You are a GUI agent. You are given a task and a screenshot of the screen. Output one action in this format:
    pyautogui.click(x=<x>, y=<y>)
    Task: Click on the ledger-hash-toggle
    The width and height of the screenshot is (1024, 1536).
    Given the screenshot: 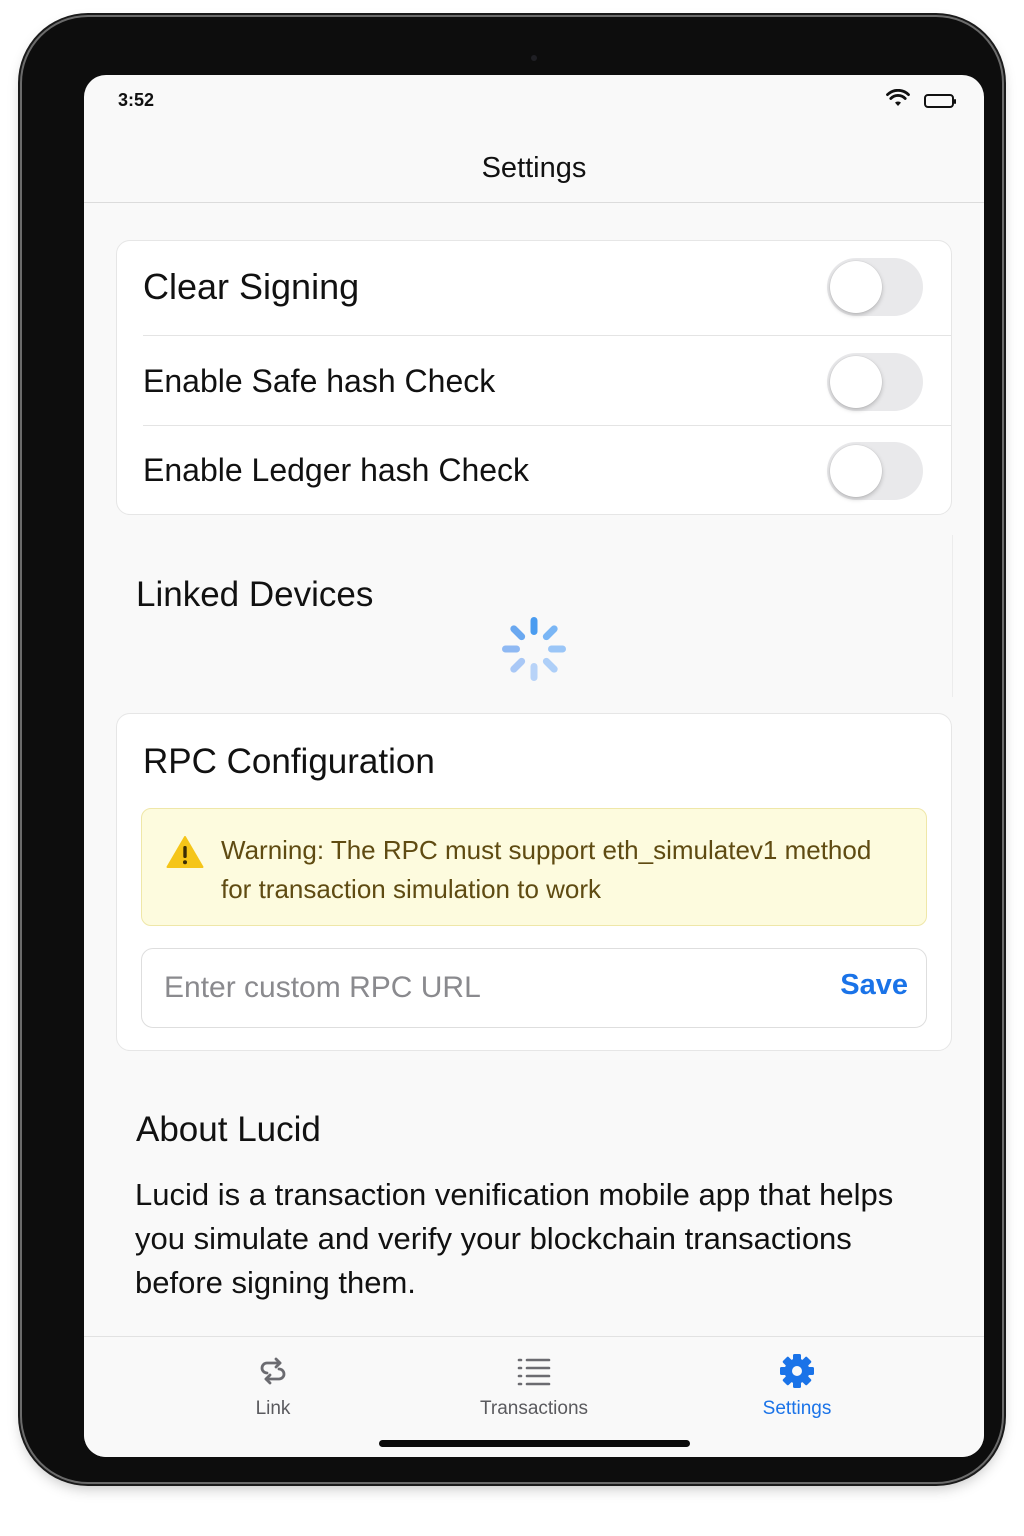 What is the action you would take?
    pyautogui.click(x=875, y=470)
    